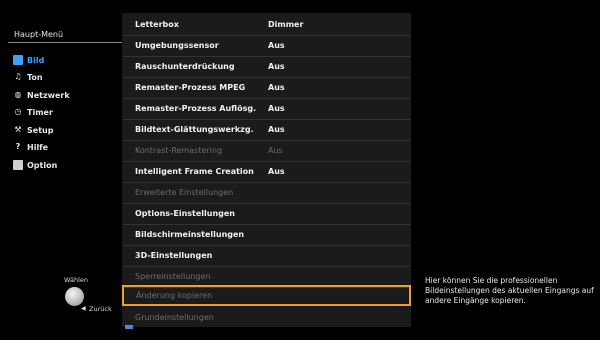 The image size is (600, 340). Describe the element at coordinates (194, 172) in the screenshot. I see `setting-label: Intelligent Frame Creation` at that location.